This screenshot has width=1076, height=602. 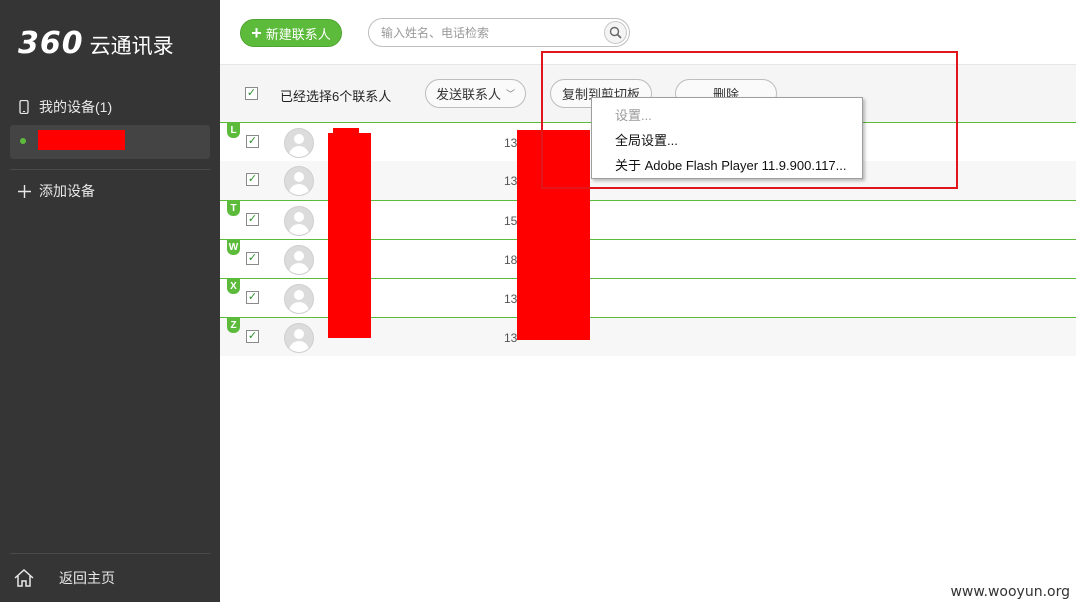 I want to click on phone-number: 18, so click(x=511, y=260).